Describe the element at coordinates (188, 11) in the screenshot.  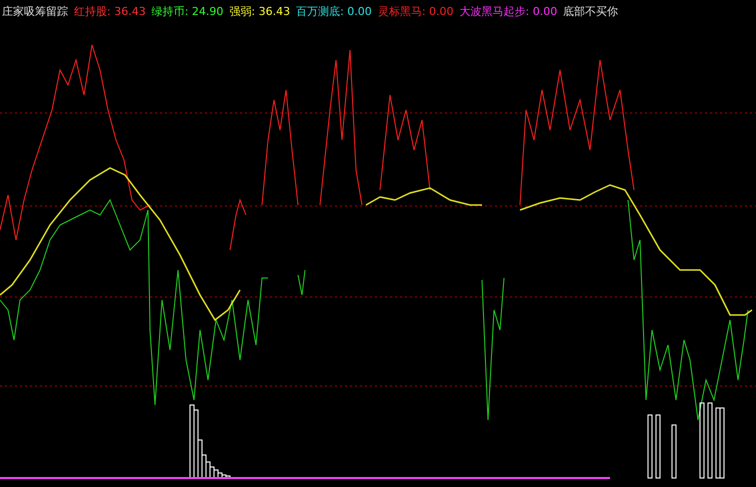
I see `legend-label: 绿持币: 24.90` at that location.